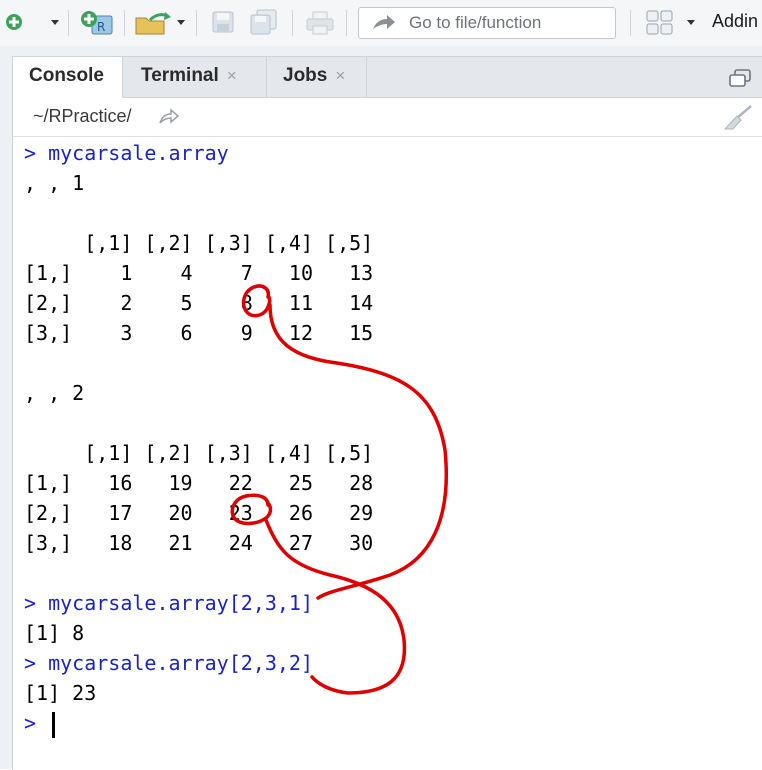  Describe the element at coordinates (738, 117) in the screenshot. I see `clear-console-icon` at that location.